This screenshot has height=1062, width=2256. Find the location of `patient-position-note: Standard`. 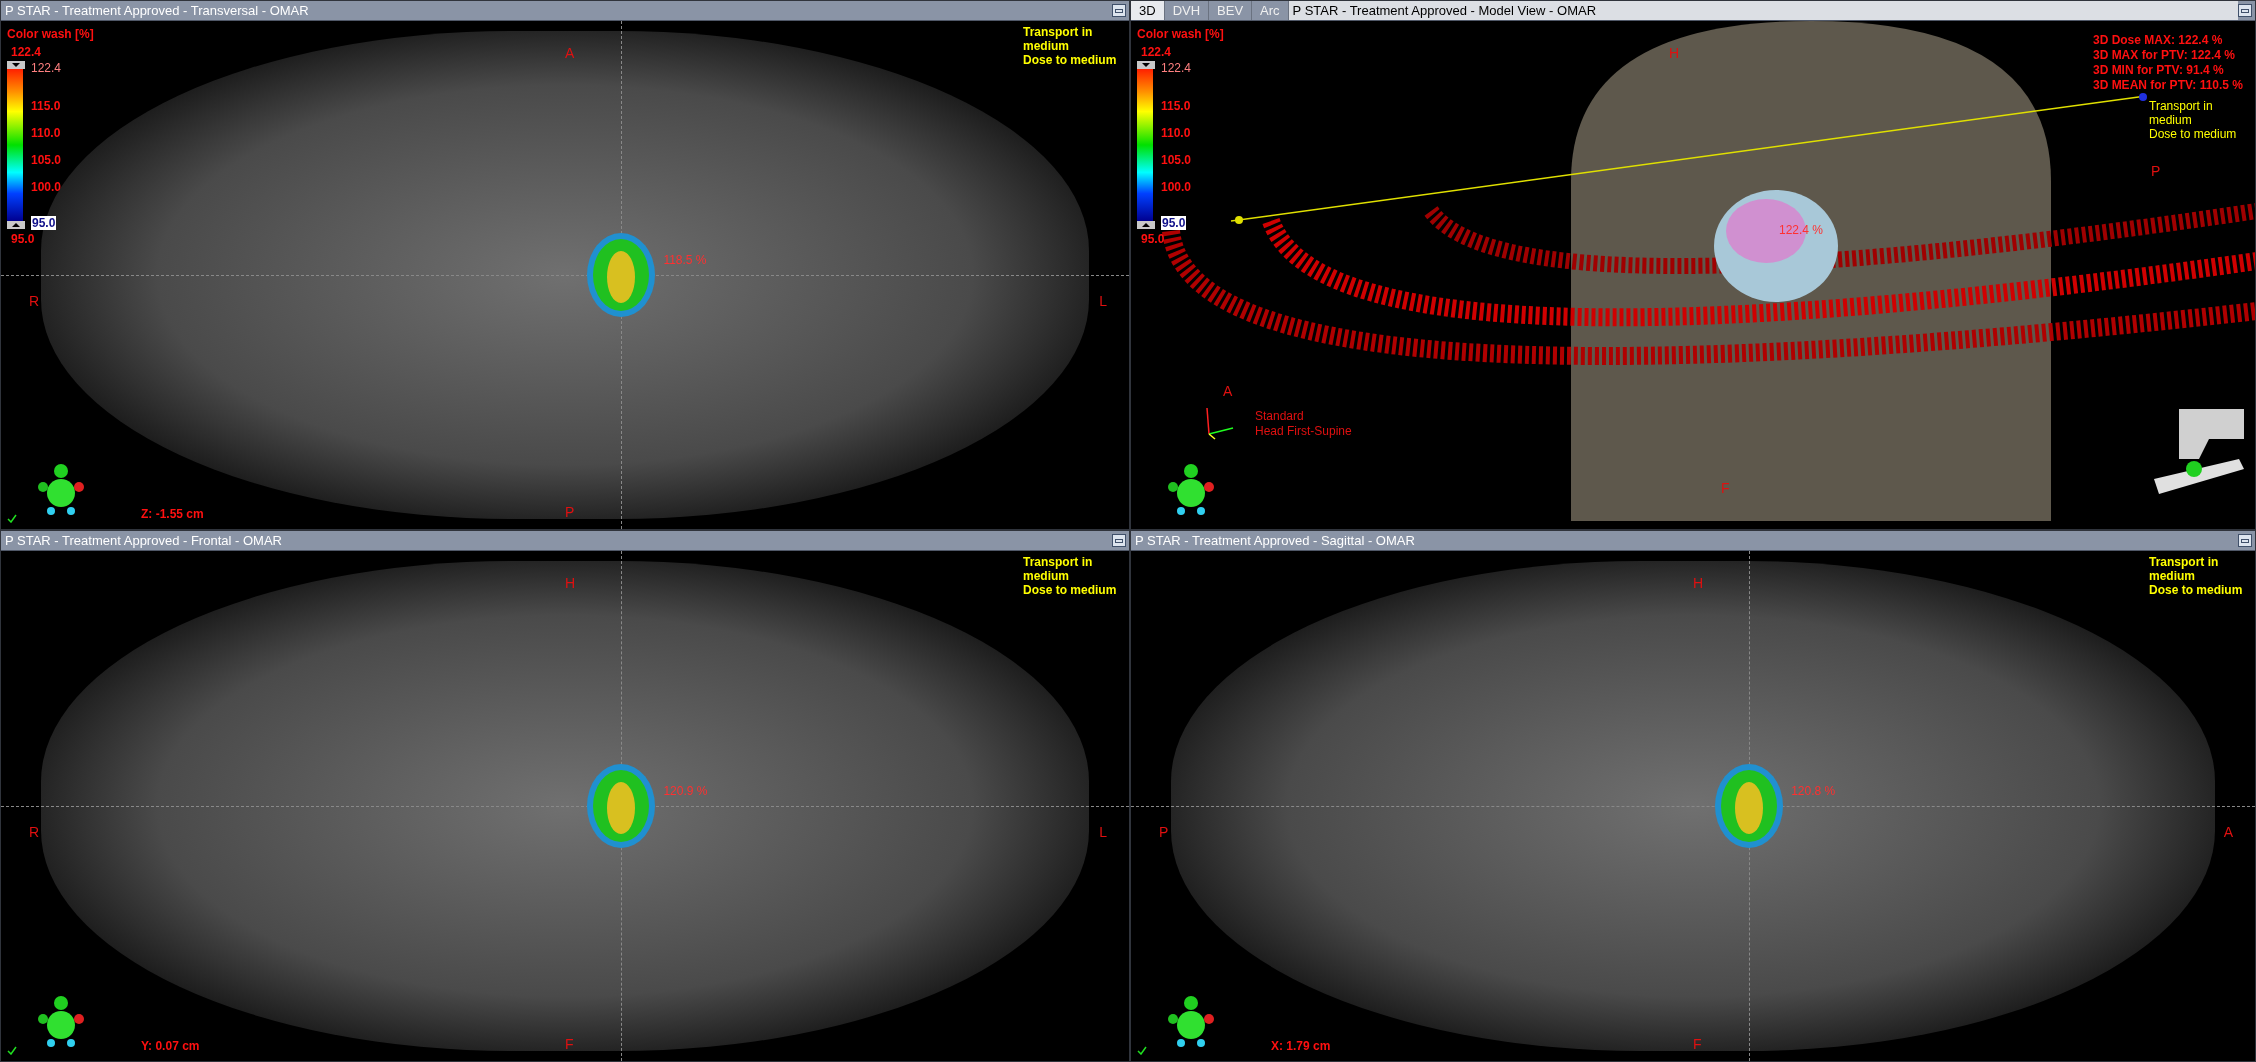

patient-position-note: Standard is located at coordinates (1280, 416).